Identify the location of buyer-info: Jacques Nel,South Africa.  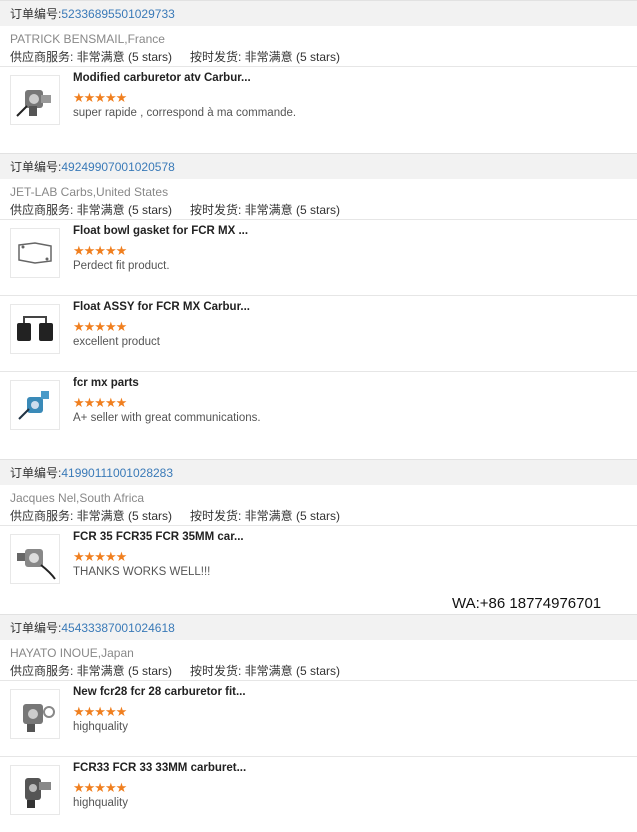
(77, 498).